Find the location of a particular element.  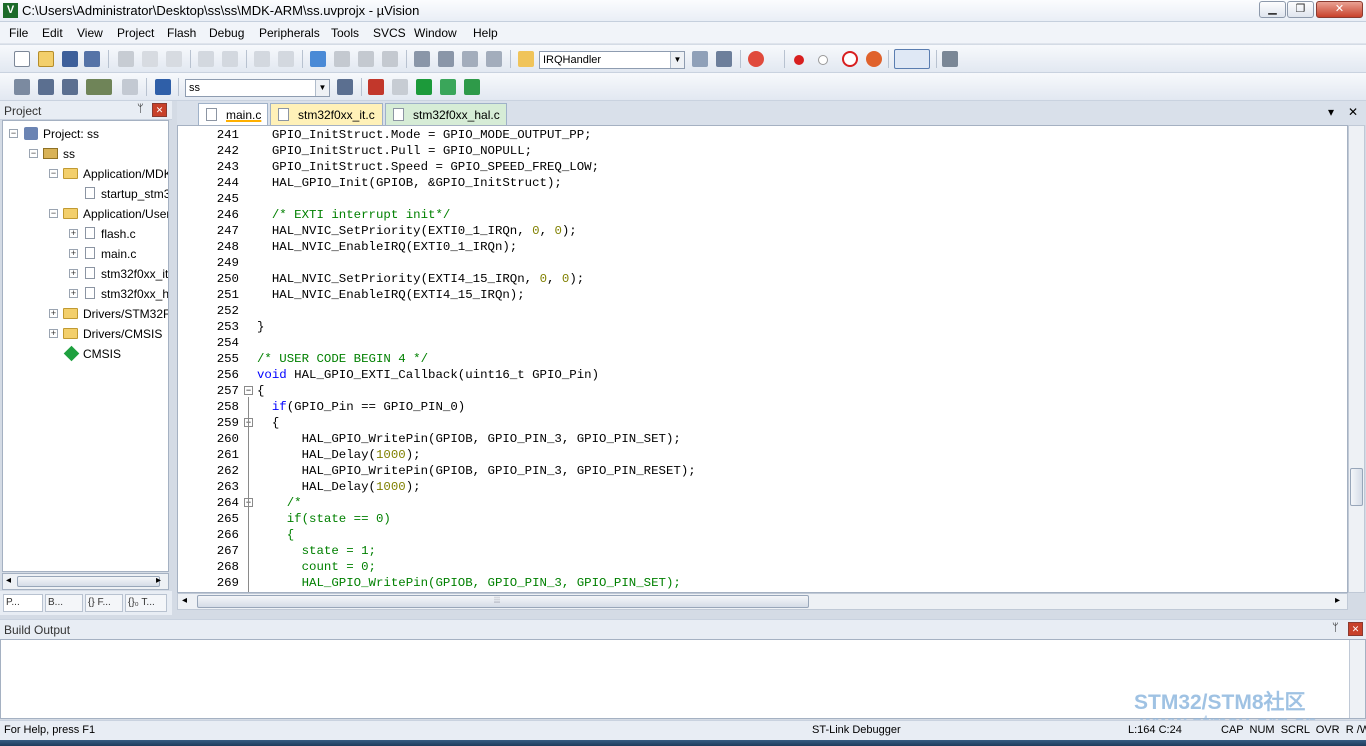

comment-icon is located at coordinates (470, 59).